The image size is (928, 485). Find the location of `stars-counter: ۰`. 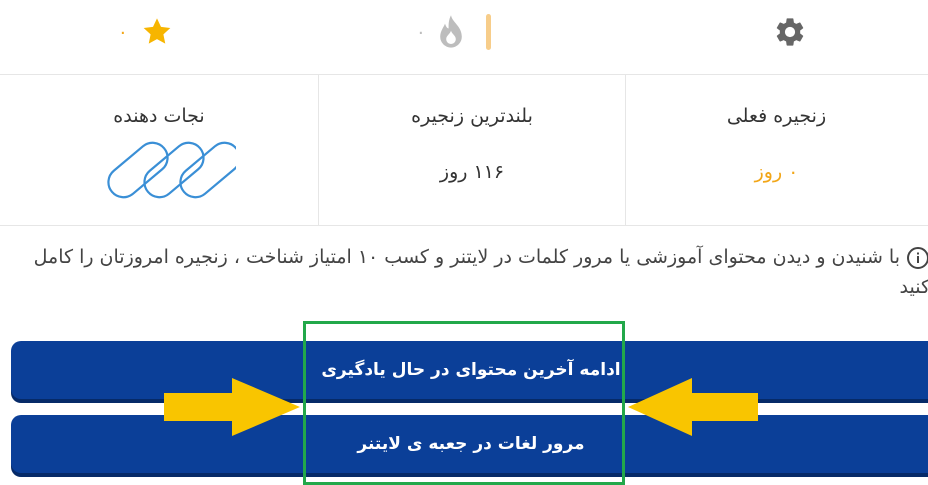

stars-counter: ۰ is located at coordinates (146, 32).